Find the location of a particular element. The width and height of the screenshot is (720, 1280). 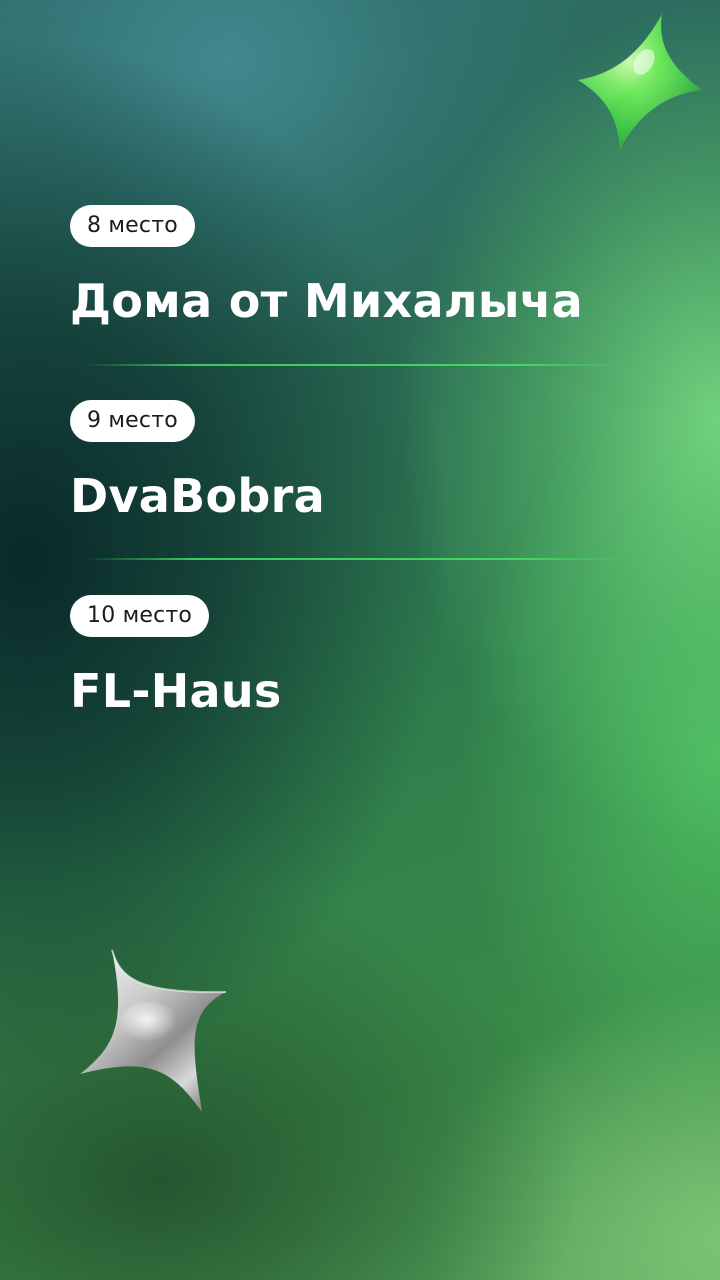

ranking-entry-8: 8 место Дома от Михалыча is located at coordinates (326, 267).